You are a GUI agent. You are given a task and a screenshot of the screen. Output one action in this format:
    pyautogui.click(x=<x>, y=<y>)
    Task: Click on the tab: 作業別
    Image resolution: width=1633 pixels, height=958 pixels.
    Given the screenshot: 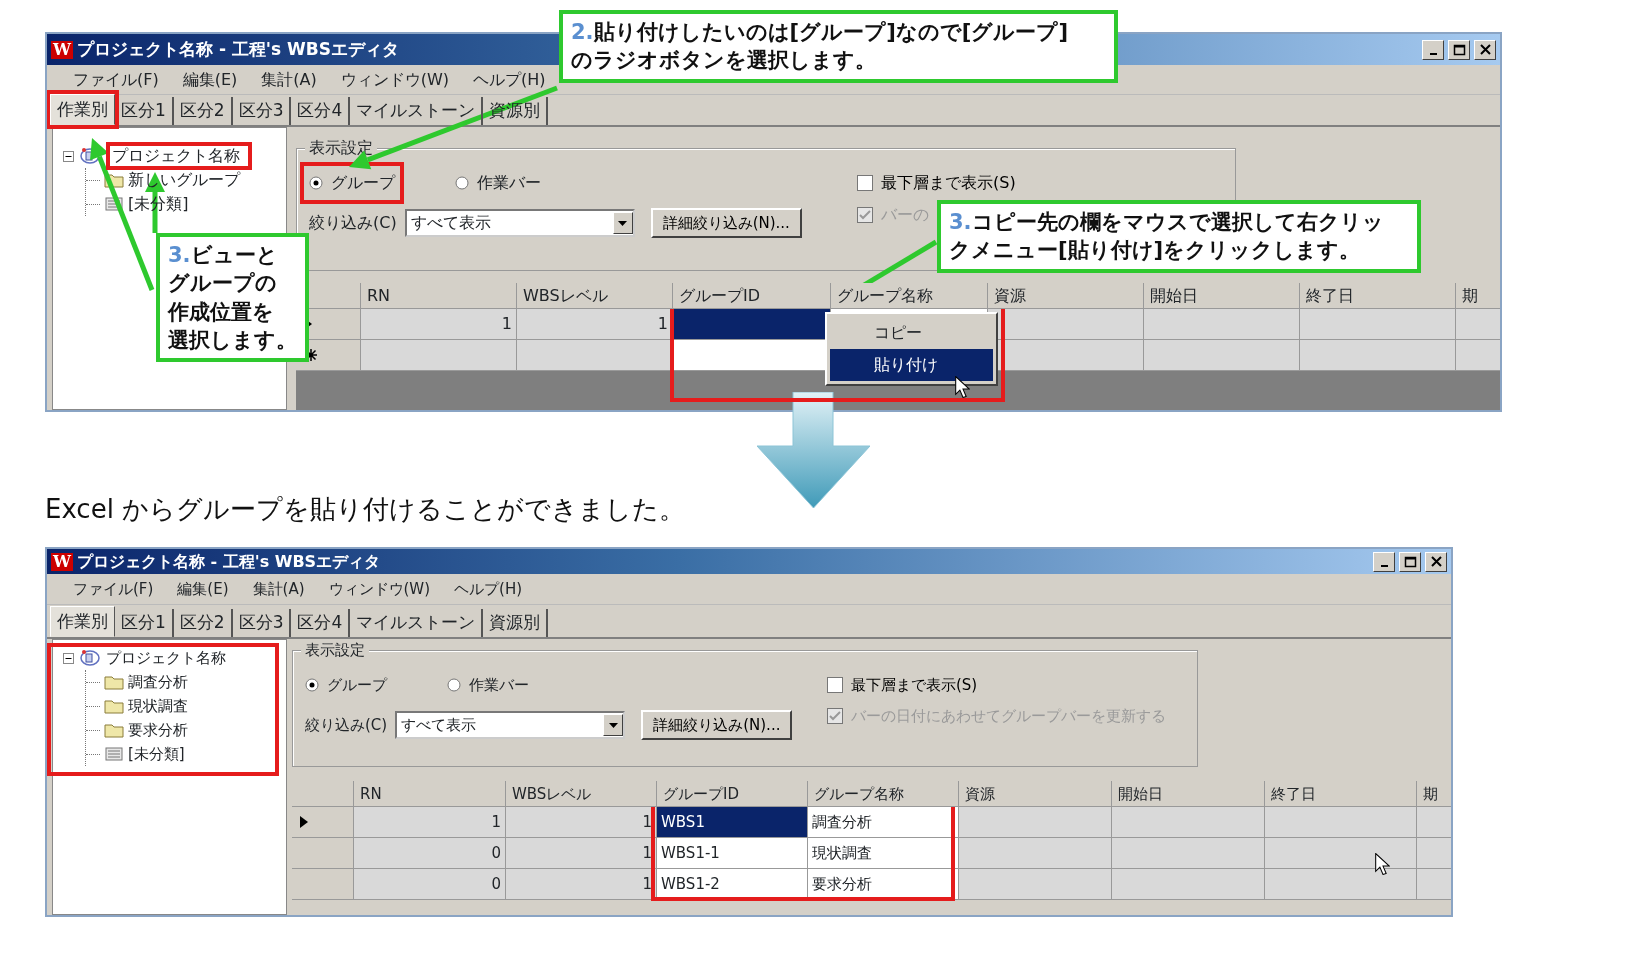 What is the action you would take?
    pyautogui.click(x=82, y=621)
    